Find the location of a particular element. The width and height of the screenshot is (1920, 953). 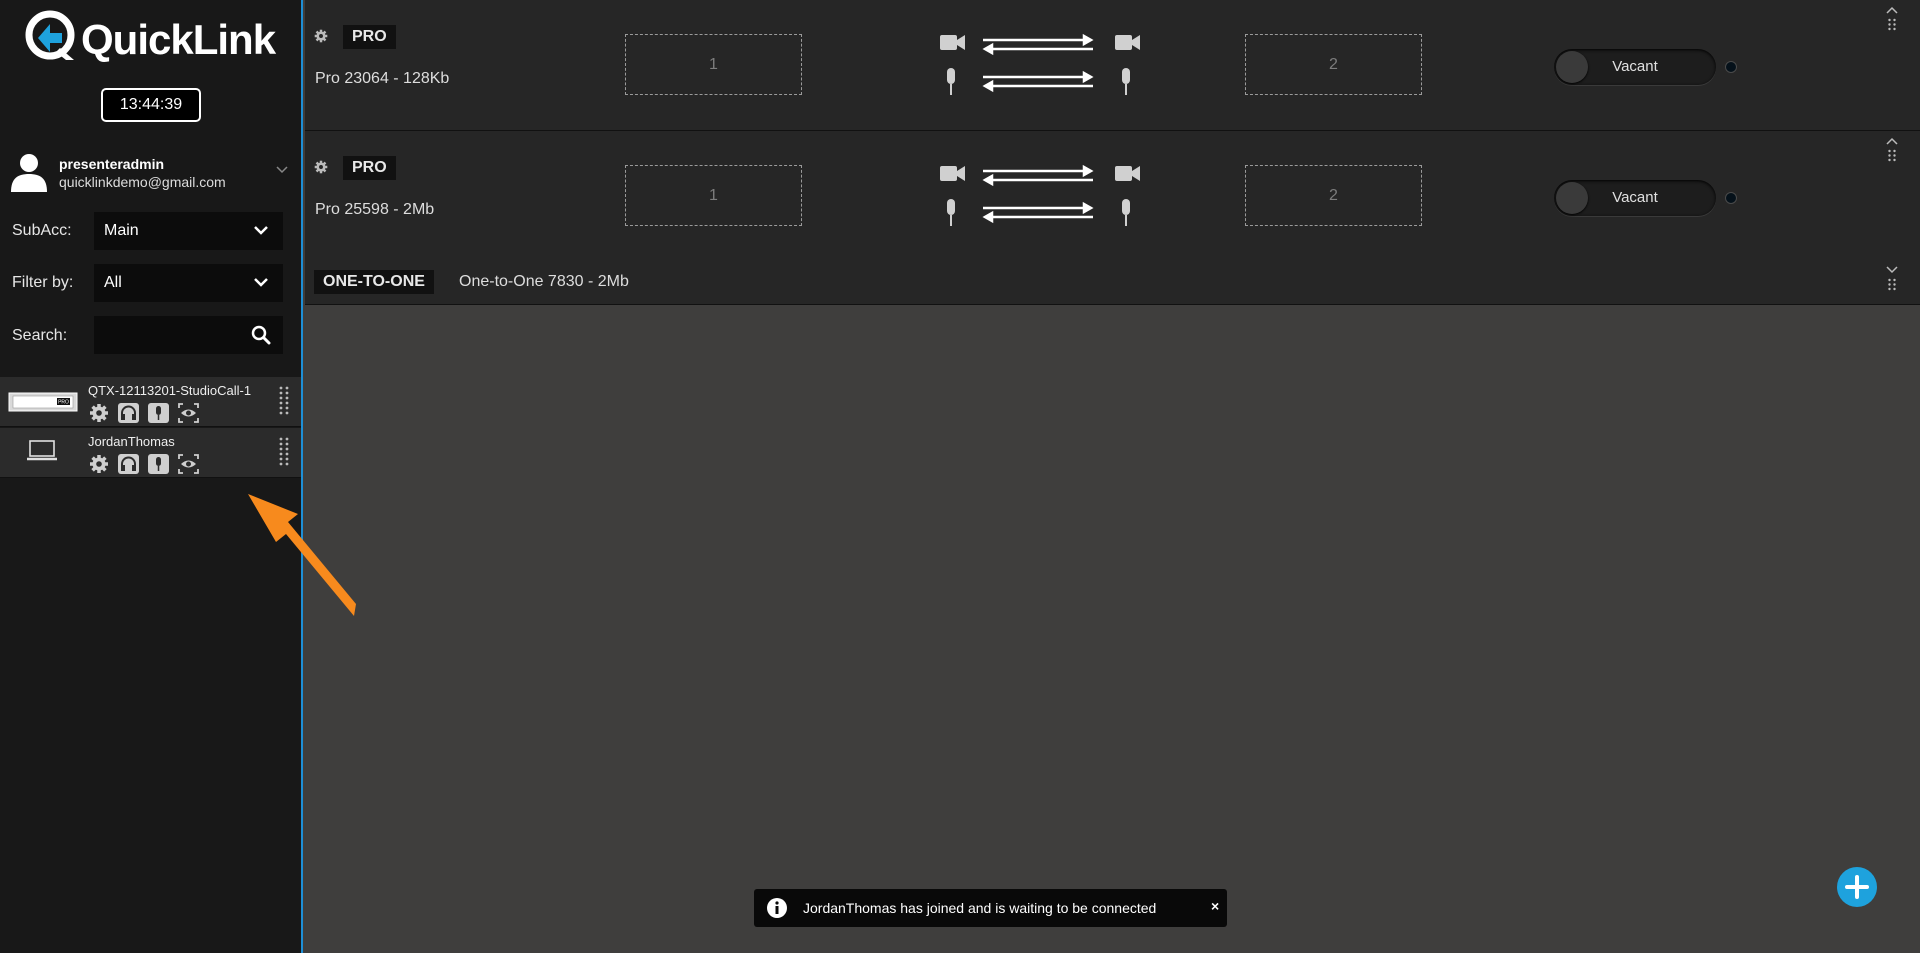

pro-codec-row: PRO Pro 23064 - 128Kb 1 2 Vacant is located at coordinates (1112, 65).